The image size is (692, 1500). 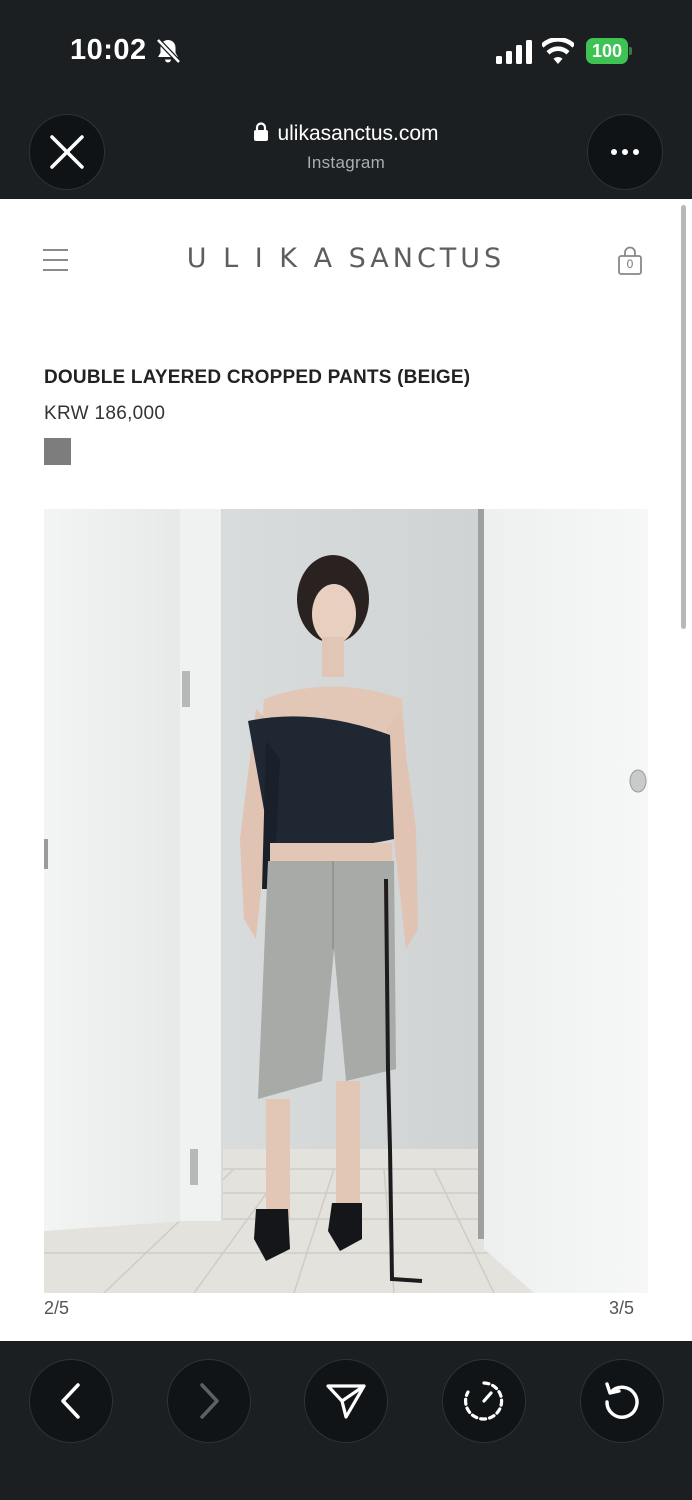 I want to click on share-button, so click(x=346, y=1401).